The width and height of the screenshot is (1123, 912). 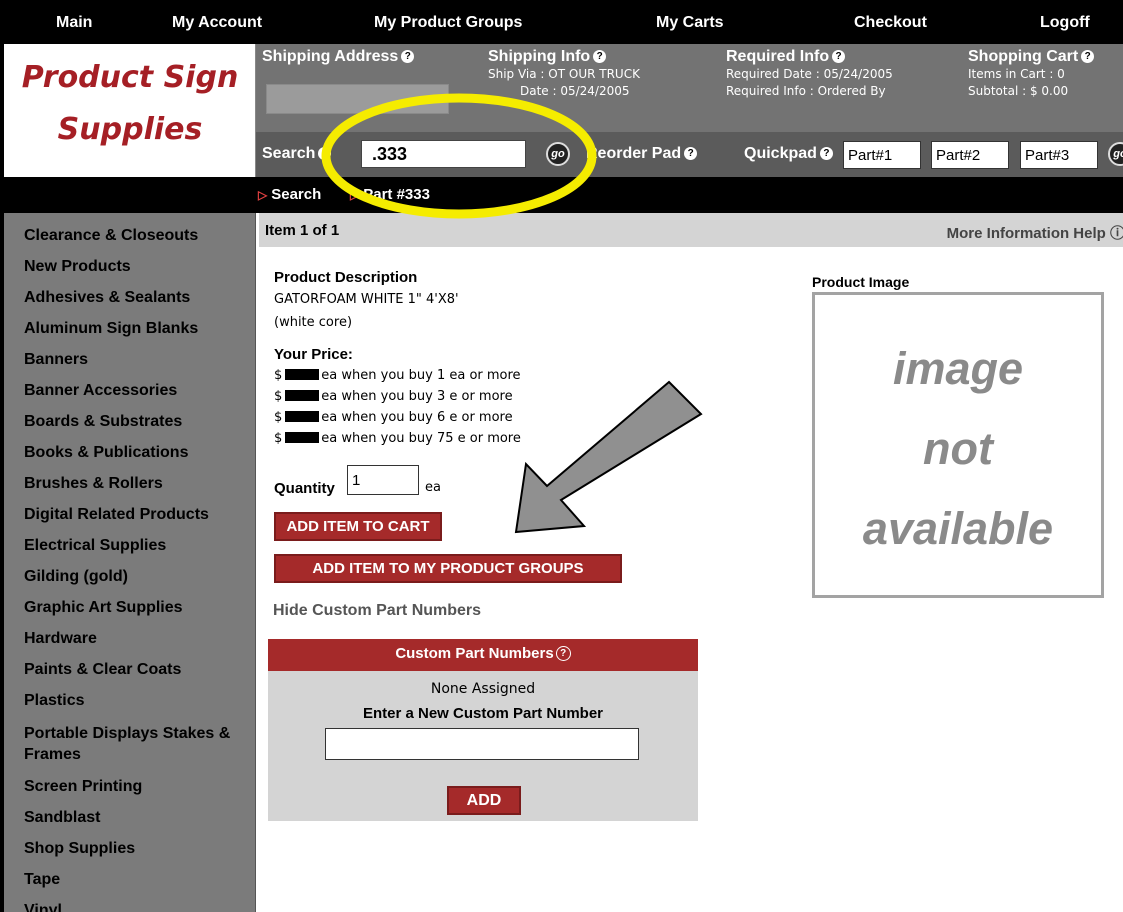 I want to click on price-row: $ ea when you buy 6 e or more, so click(x=393, y=417).